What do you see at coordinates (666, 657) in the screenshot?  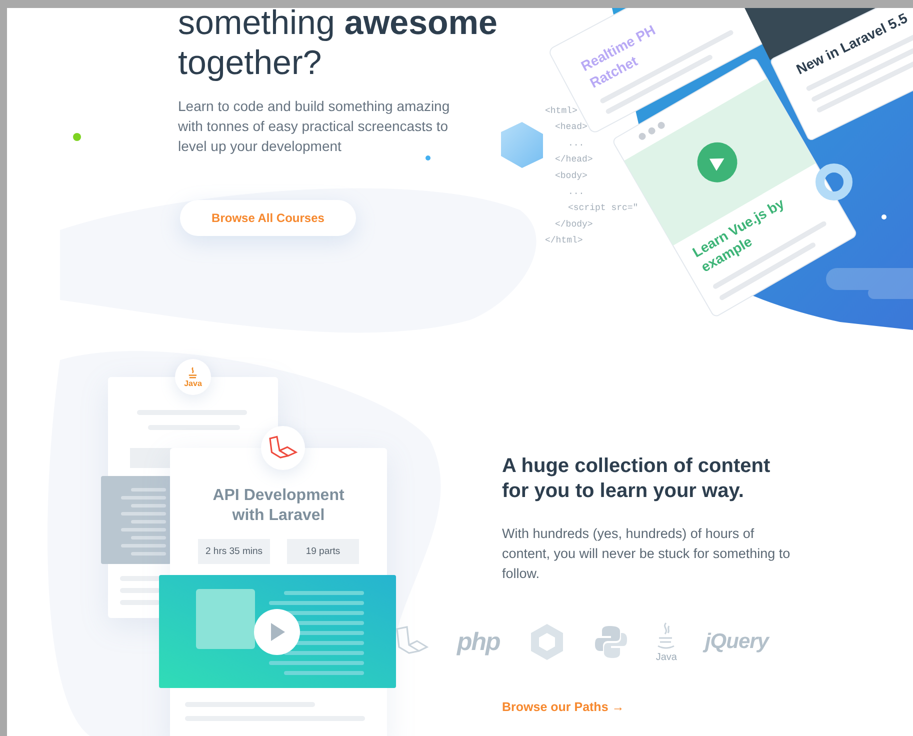 I see `java-logo-label: Java` at bounding box center [666, 657].